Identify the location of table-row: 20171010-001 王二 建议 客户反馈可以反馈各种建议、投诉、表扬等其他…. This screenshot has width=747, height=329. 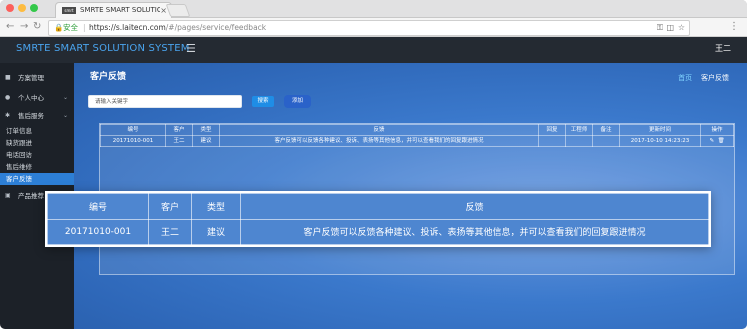
(417, 141).